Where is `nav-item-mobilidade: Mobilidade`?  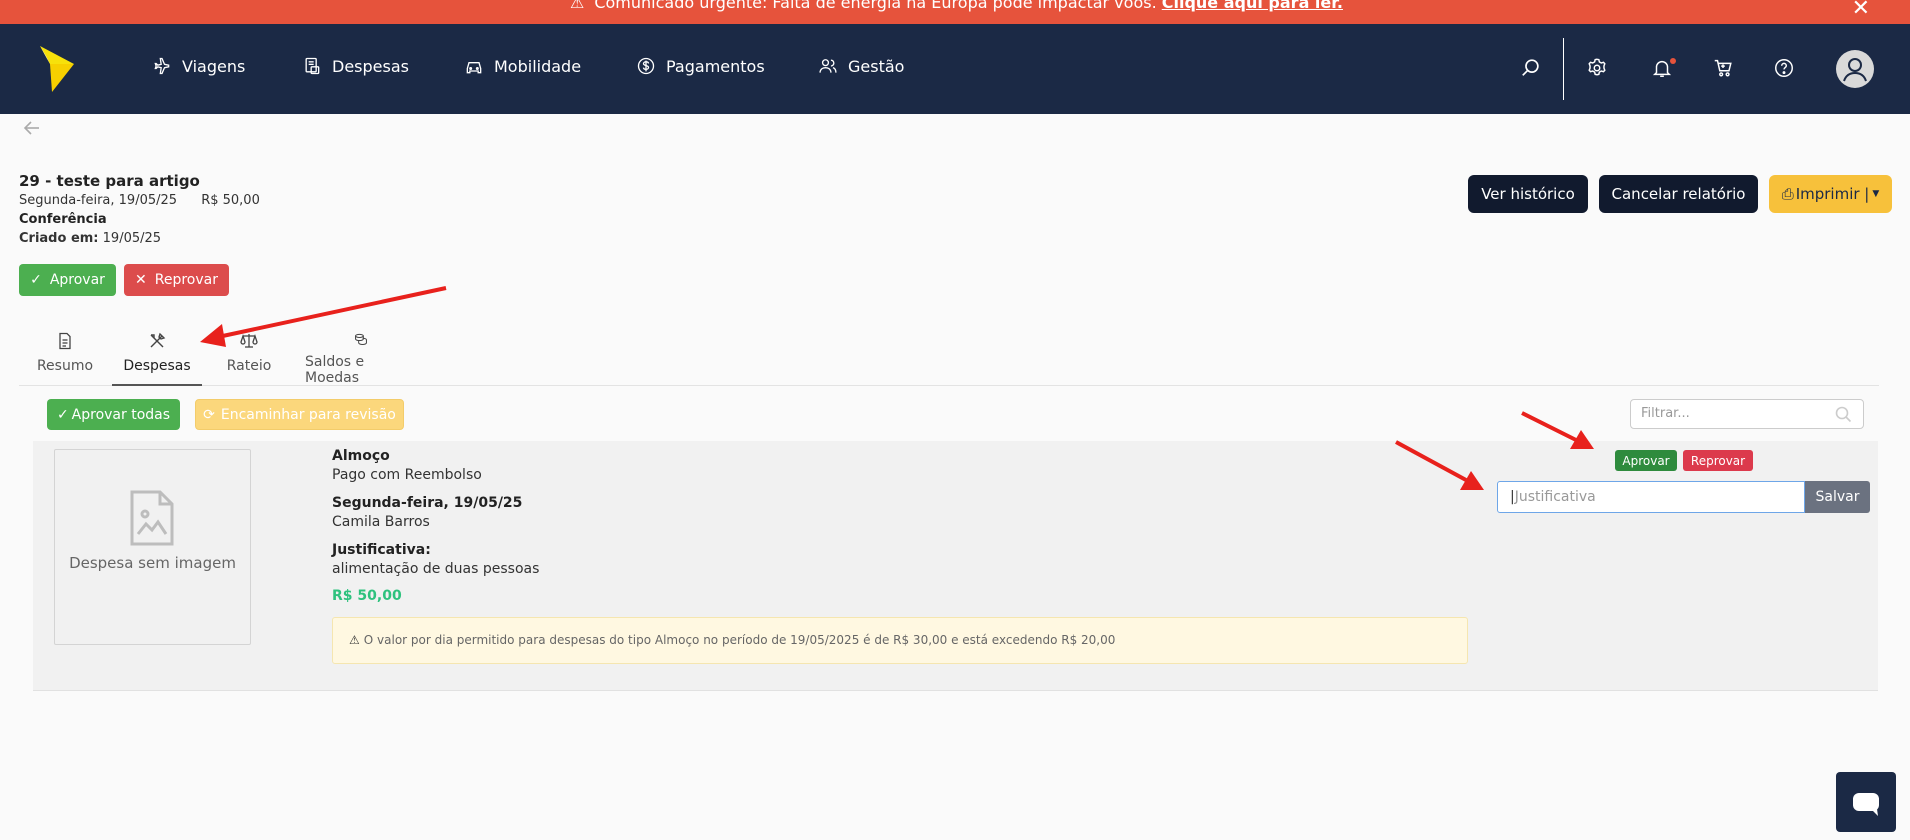
nav-item-mobilidade: Mobilidade is located at coordinates (522, 66).